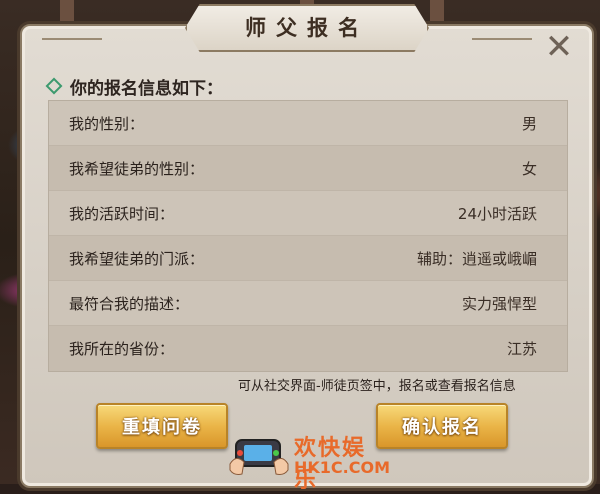  I want to click on row-label: 我的性别：, so click(107, 123).